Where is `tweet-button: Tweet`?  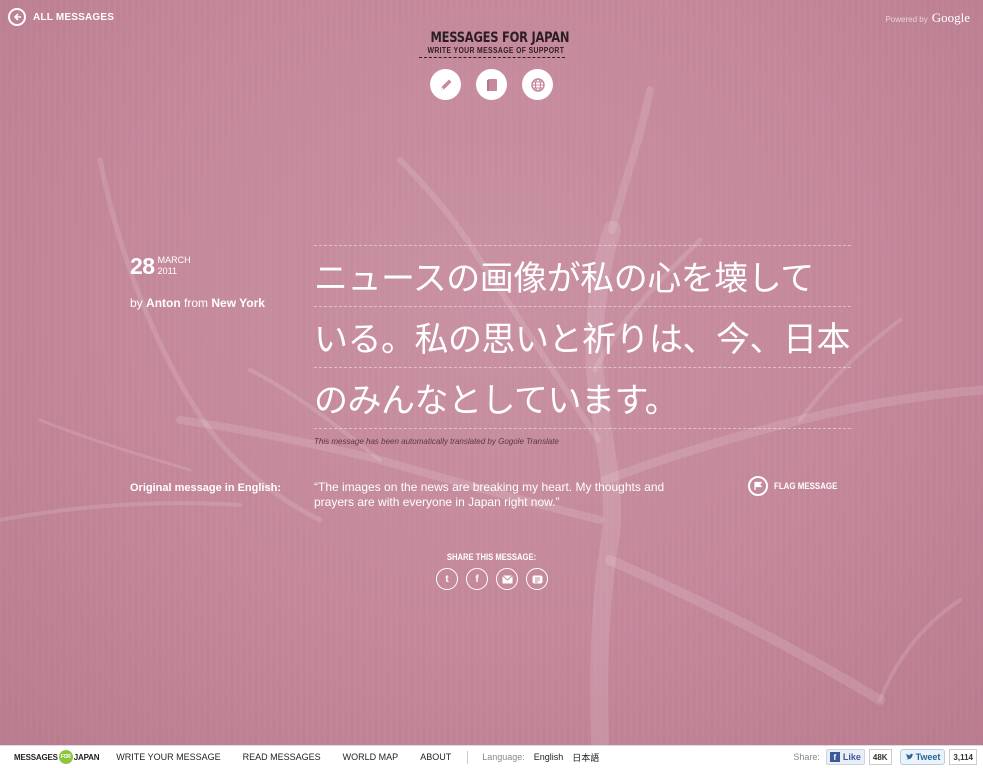
tweet-button: Tweet is located at coordinates (922, 757).